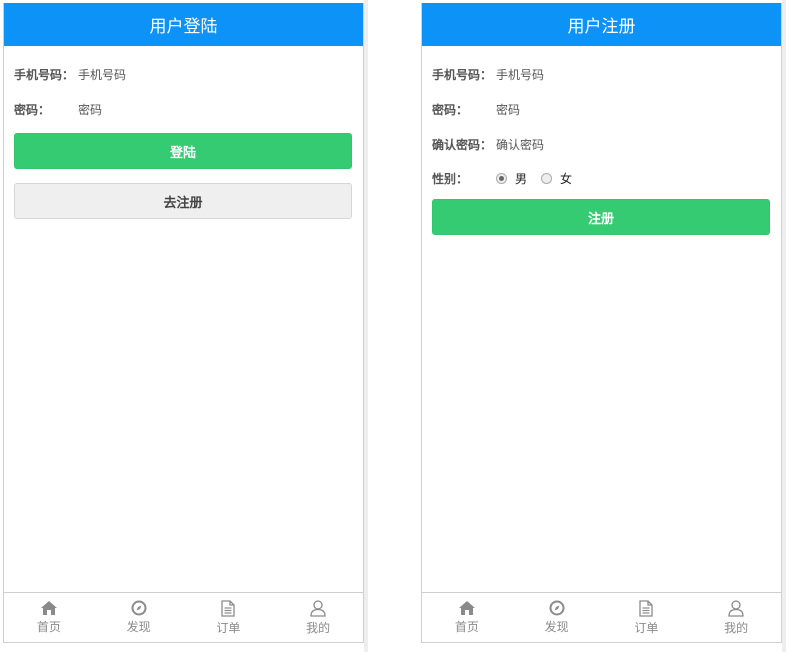 This screenshot has width=789, height=652. I want to click on register-button: 注册, so click(601, 217).